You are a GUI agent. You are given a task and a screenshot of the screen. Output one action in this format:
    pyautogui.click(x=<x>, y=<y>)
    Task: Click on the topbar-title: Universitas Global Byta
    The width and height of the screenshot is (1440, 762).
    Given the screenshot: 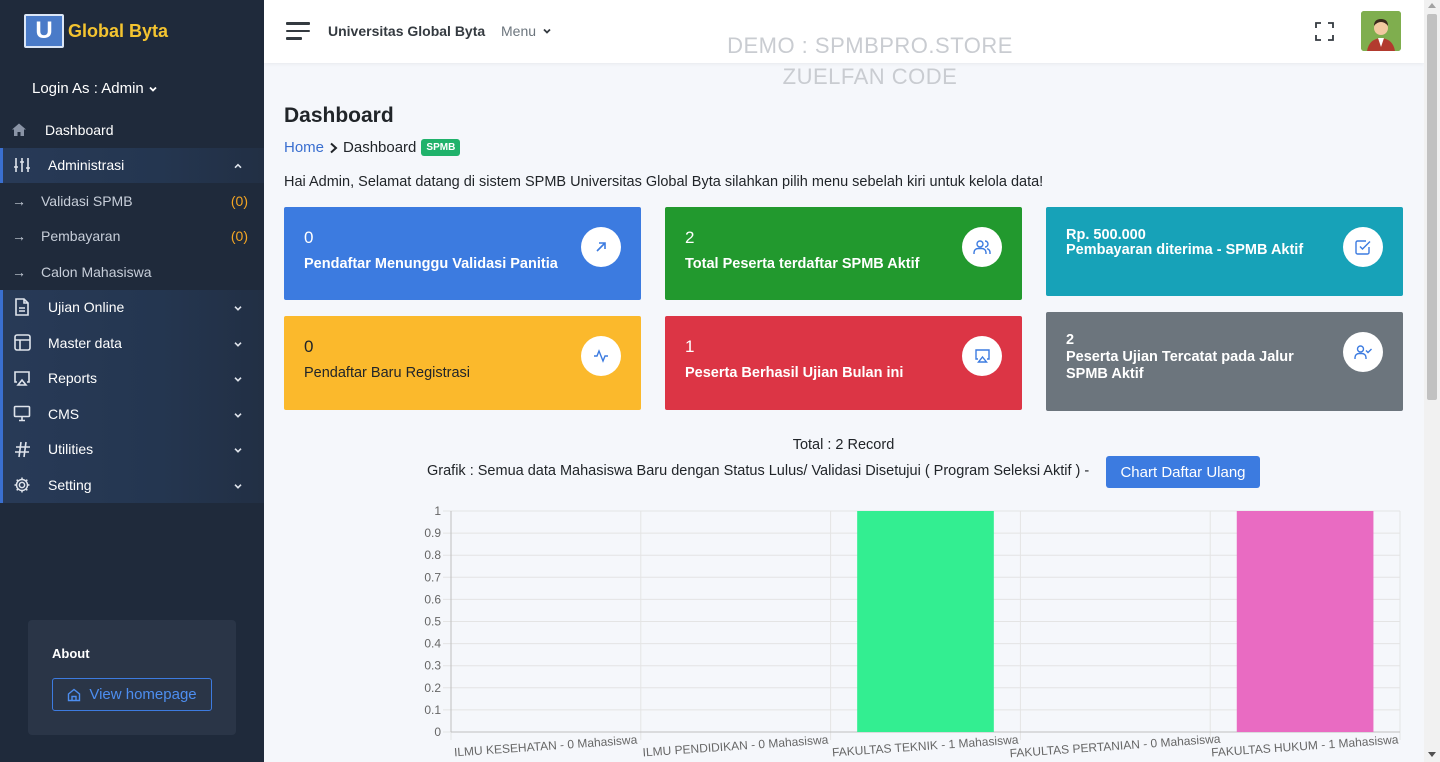 What is the action you would take?
    pyautogui.click(x=407, y=31)
    